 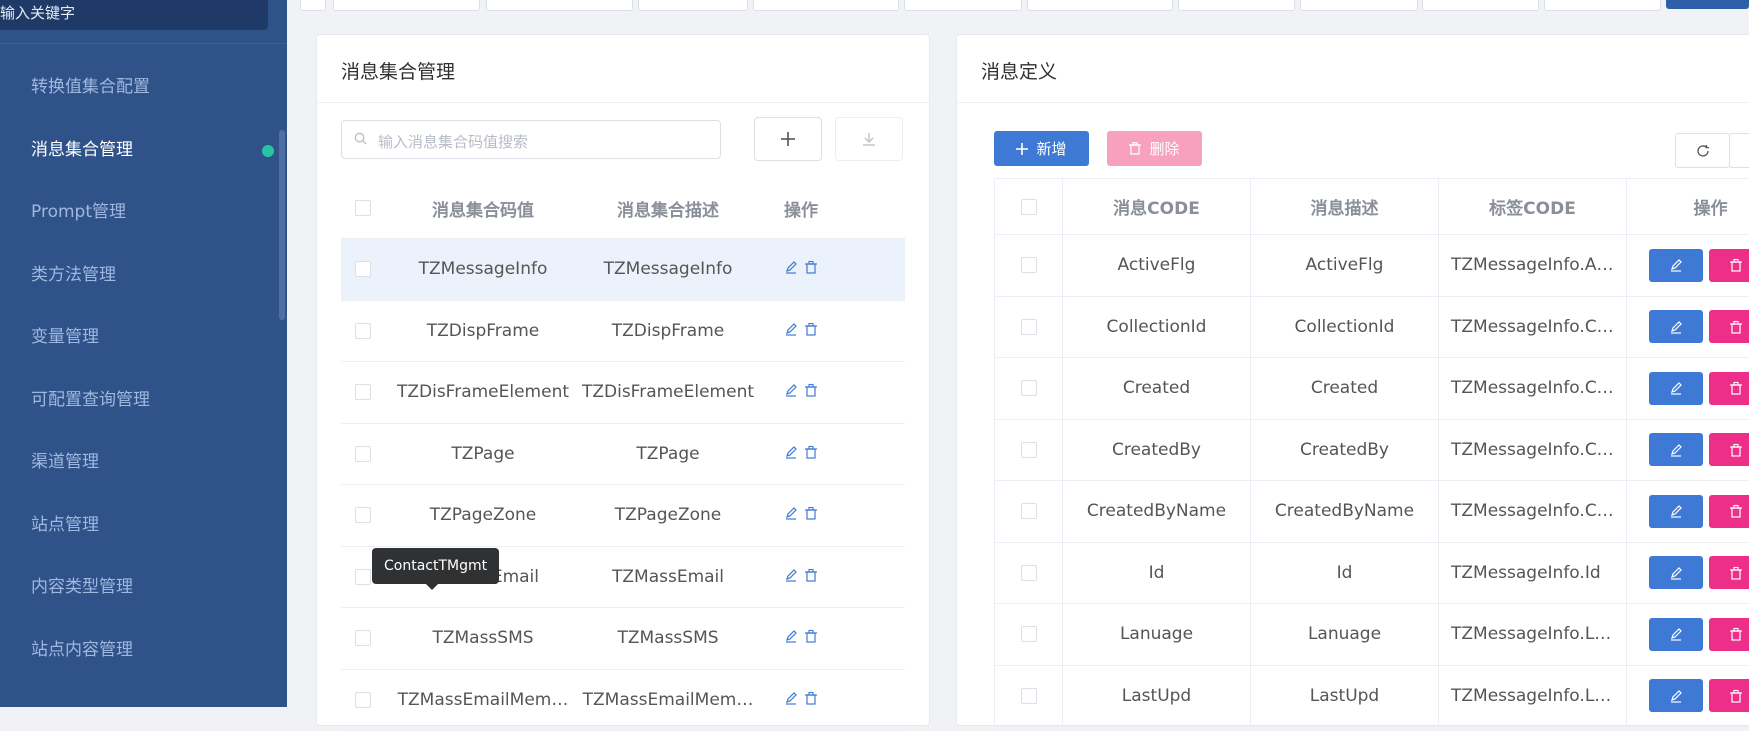 I want to click on download-icon, so click(x=869, y=139).